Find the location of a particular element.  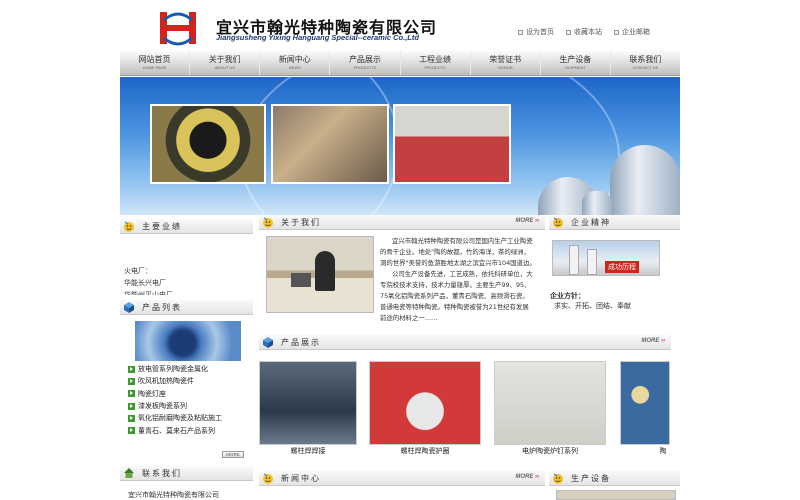

news-more-link: MORE ›› is located at coordinates (527, 477).